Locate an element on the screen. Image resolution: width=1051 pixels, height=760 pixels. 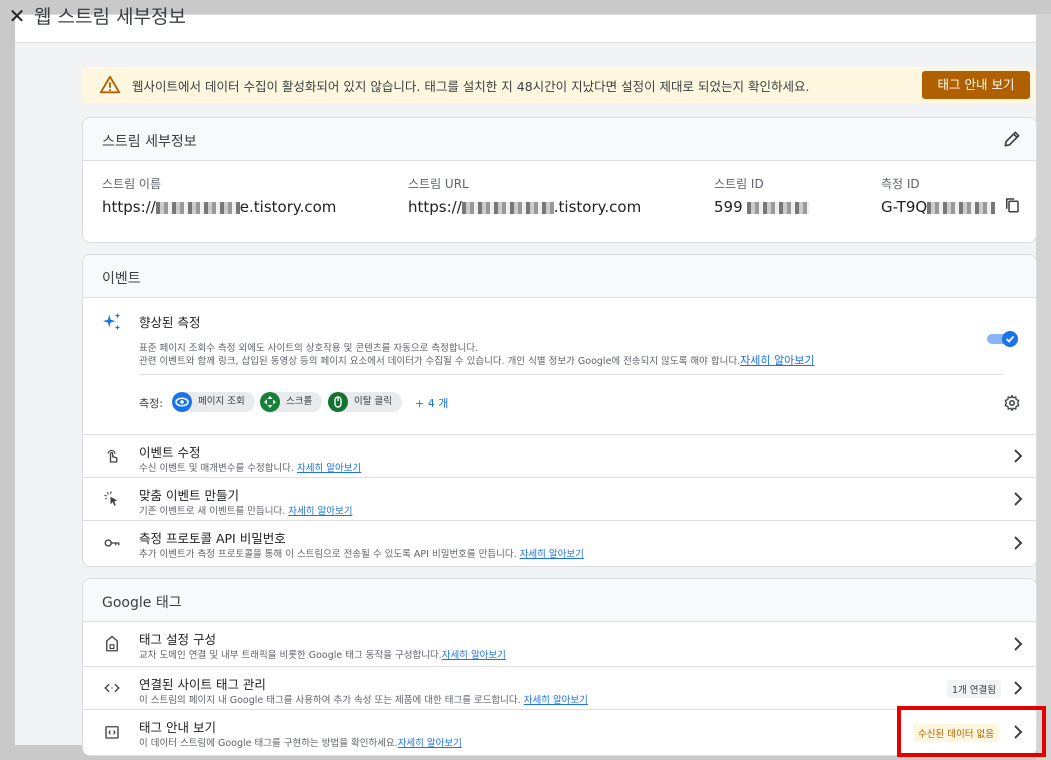
row-desc-text: 이 데이터 스트림에 Google 태그를 구현하는 방법을 확인하세요. is located at coordinates (268, 743).